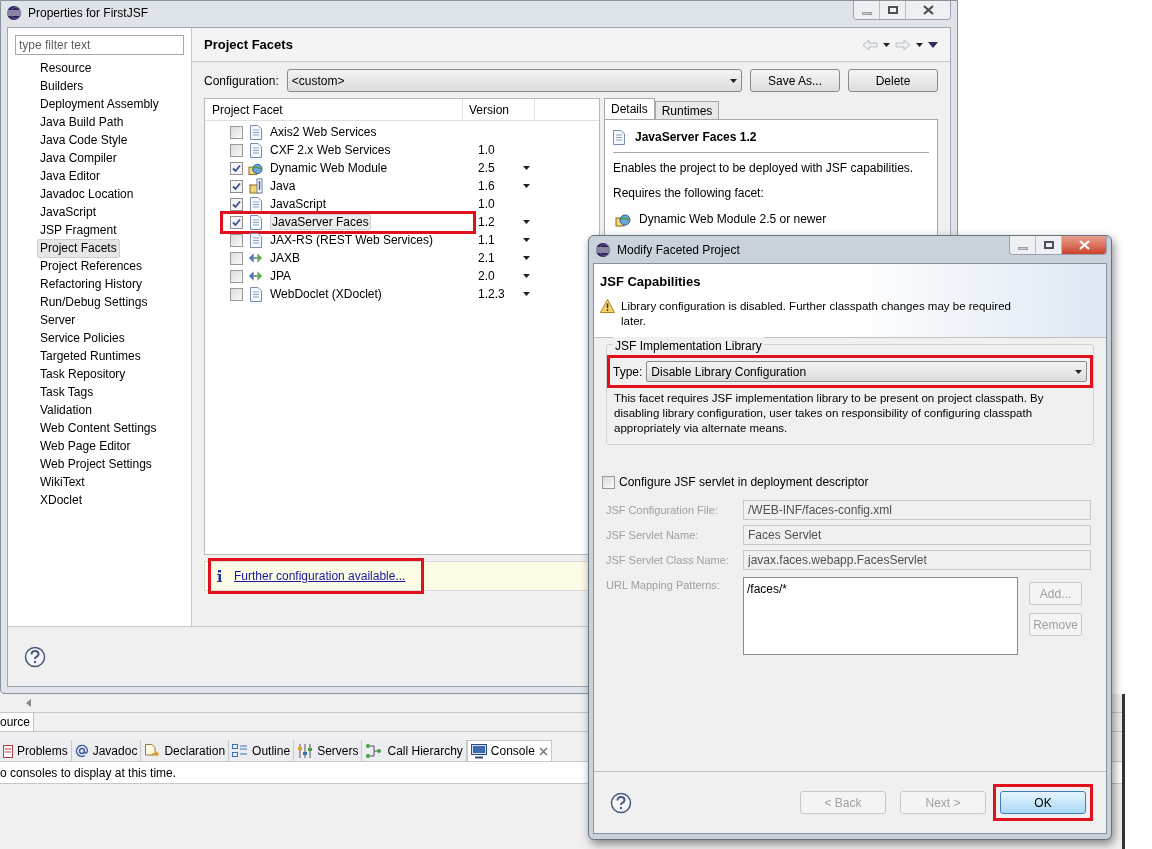 The image size is (1152, 849). What do you see at coordinates (607, 305) in the screenshot?
I see `warning-icon` at bounding box center [607, 305].